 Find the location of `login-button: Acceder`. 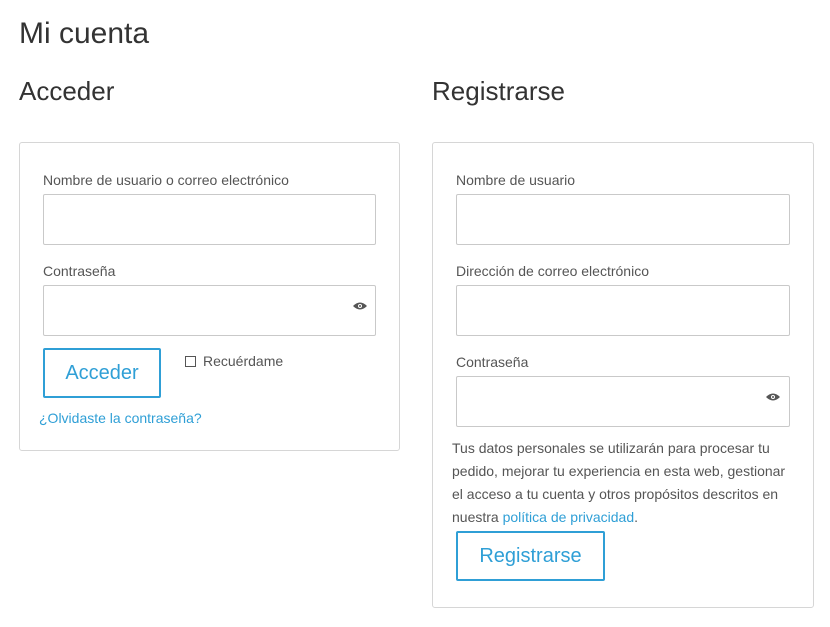

login-button: Acceder is located at coordinates (102, 373).